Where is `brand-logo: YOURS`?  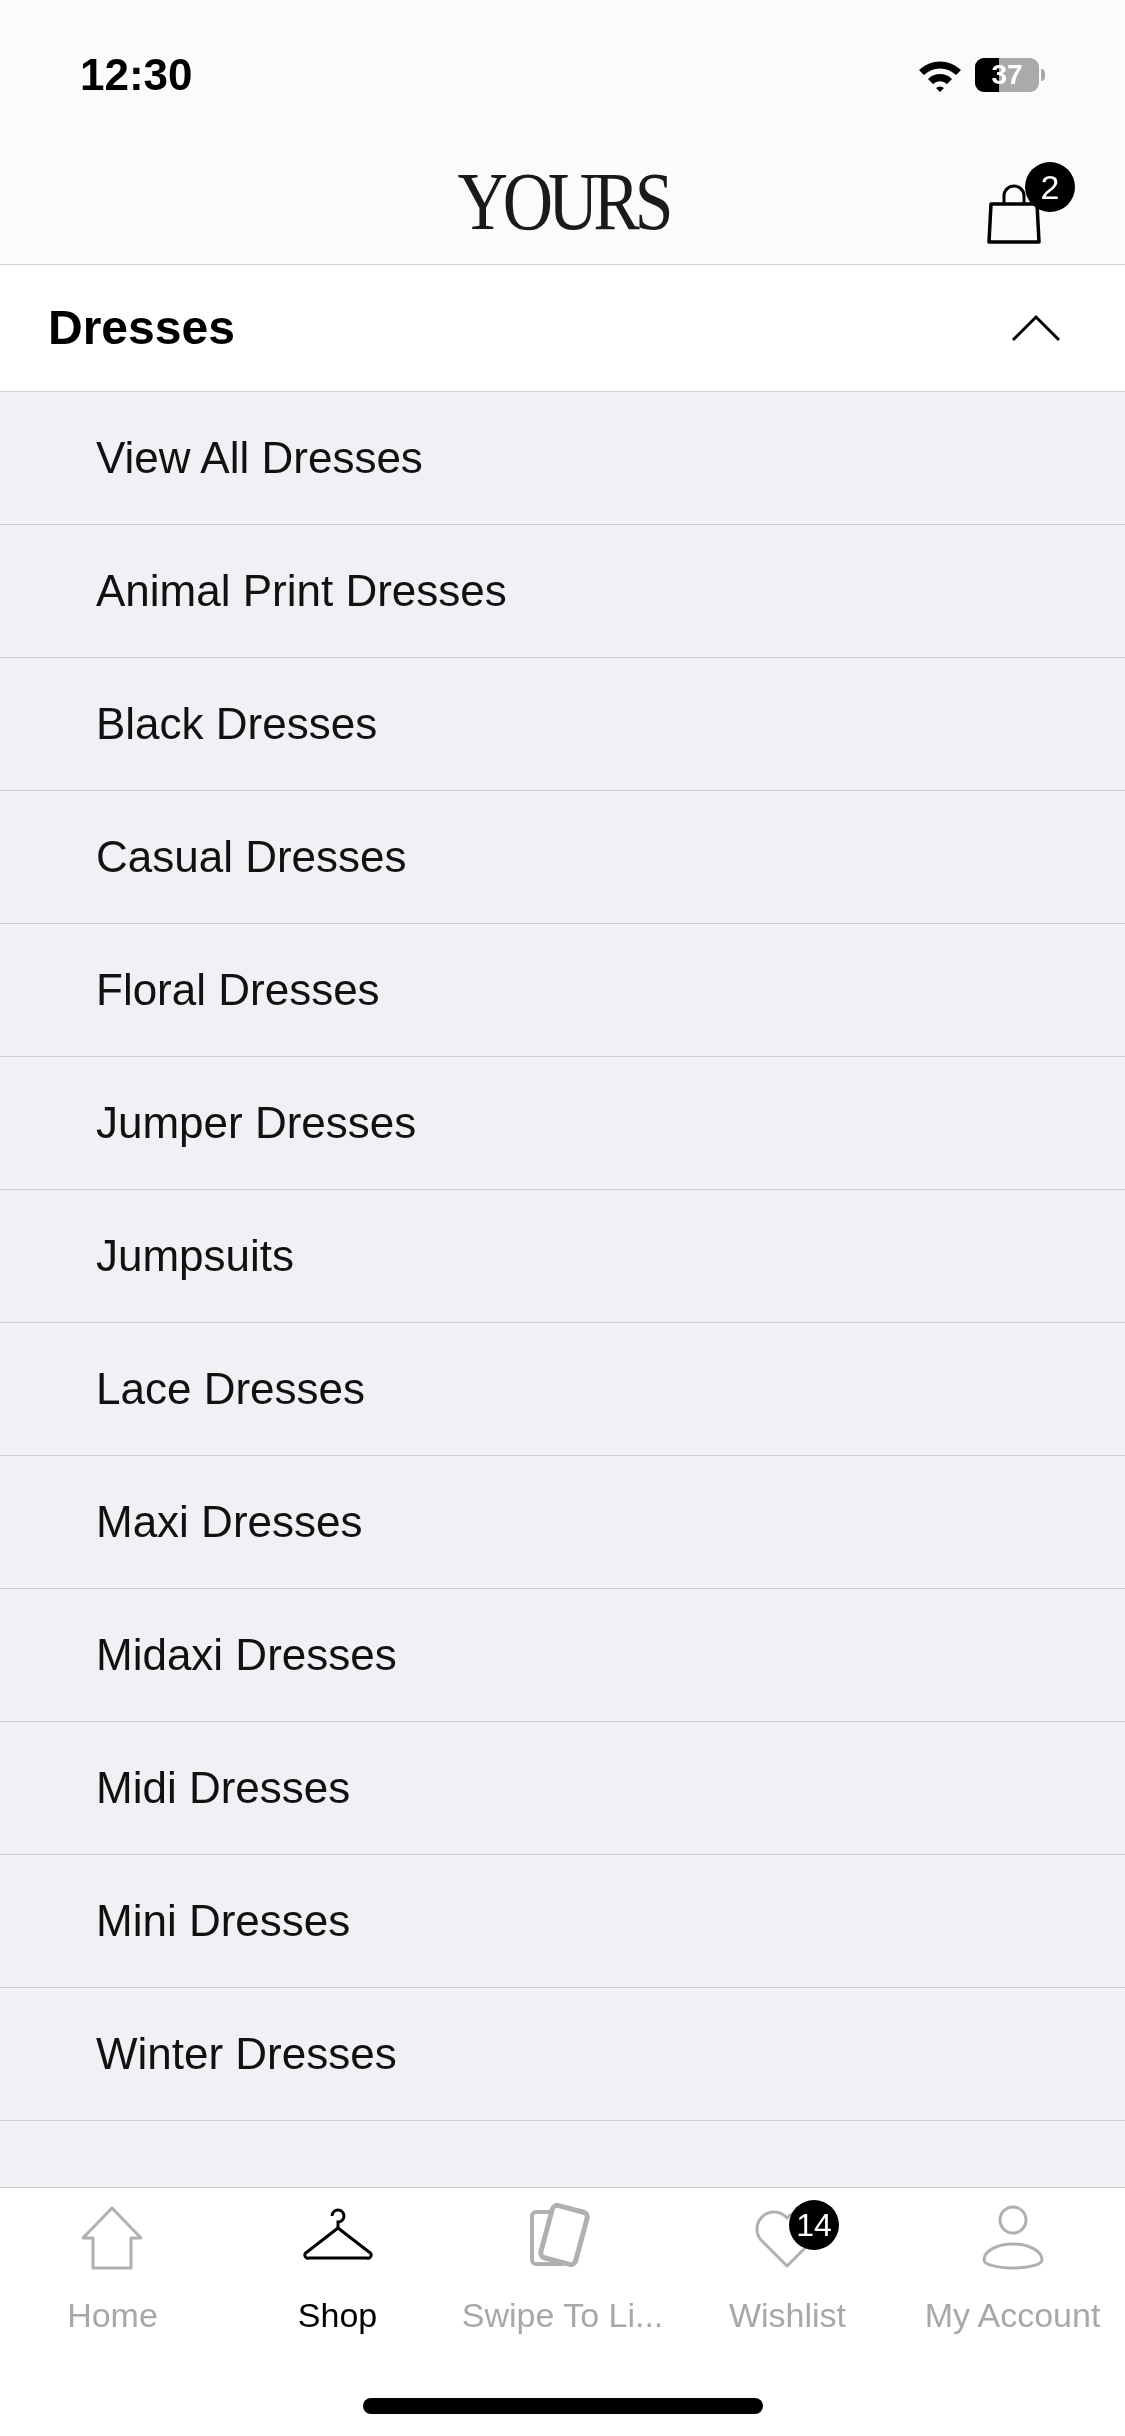 brand-logo: YOURS is located at coordinates (562, 202).